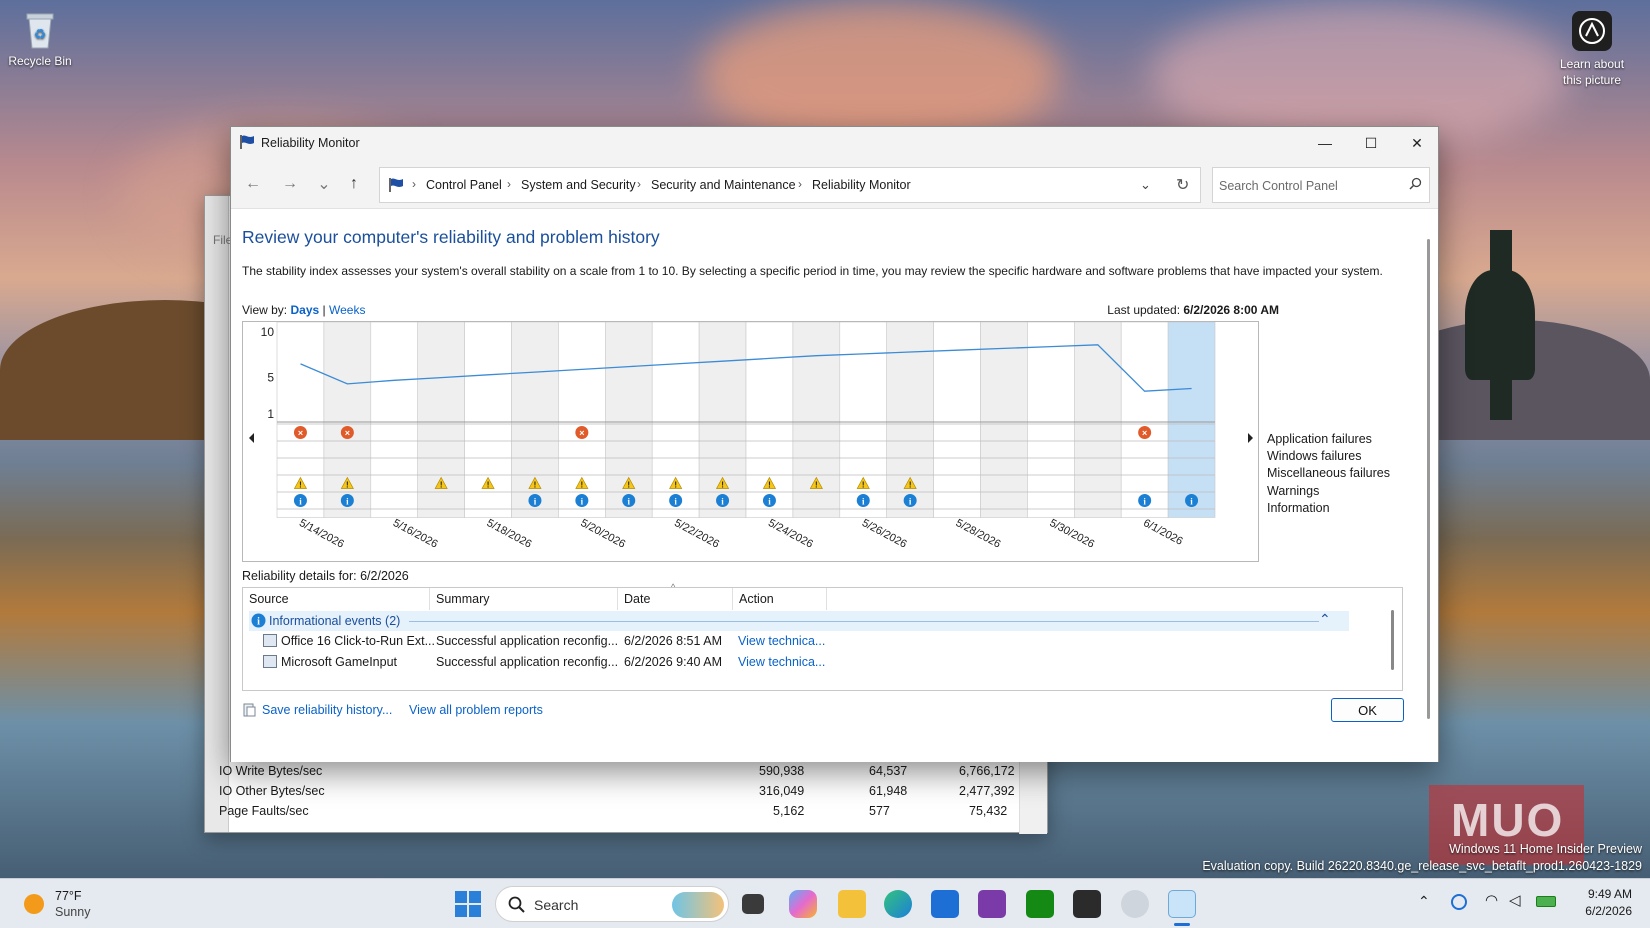  What do you see at coordinates (248, 143) in the screenshot?
I see `flag-icon` at bounding box center [248, 143].